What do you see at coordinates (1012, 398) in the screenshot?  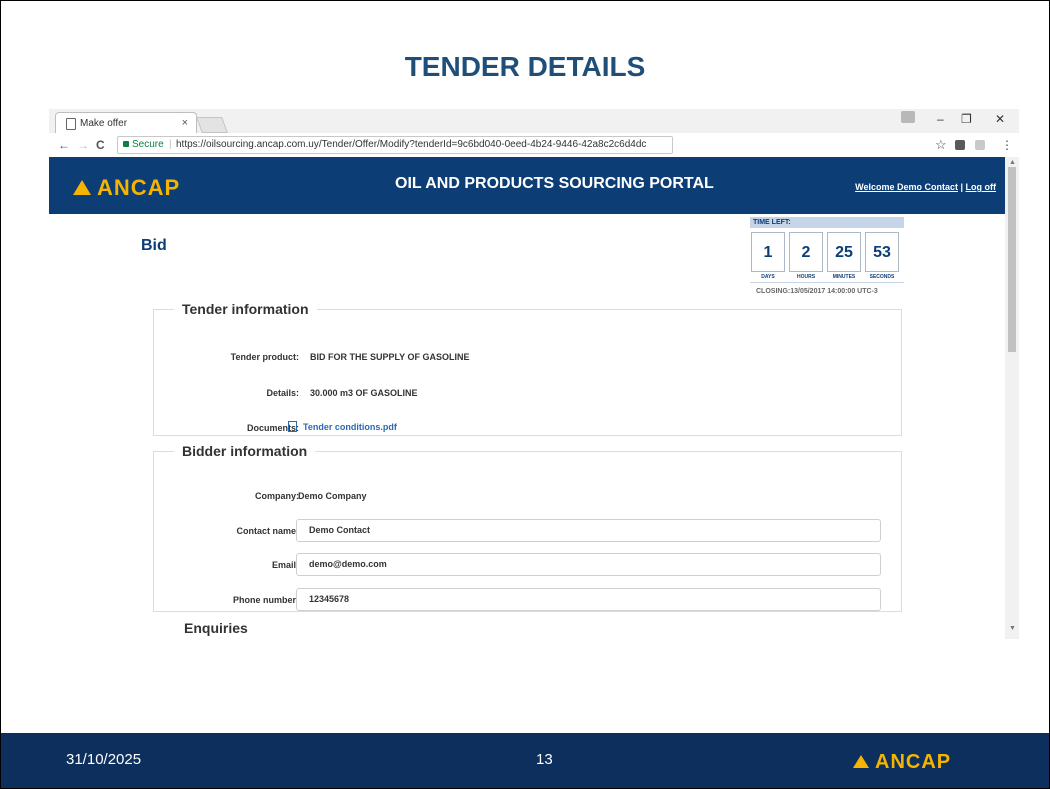 I see `page-scrollbar: ▲ ▼` at bounding box center [1012, 398].